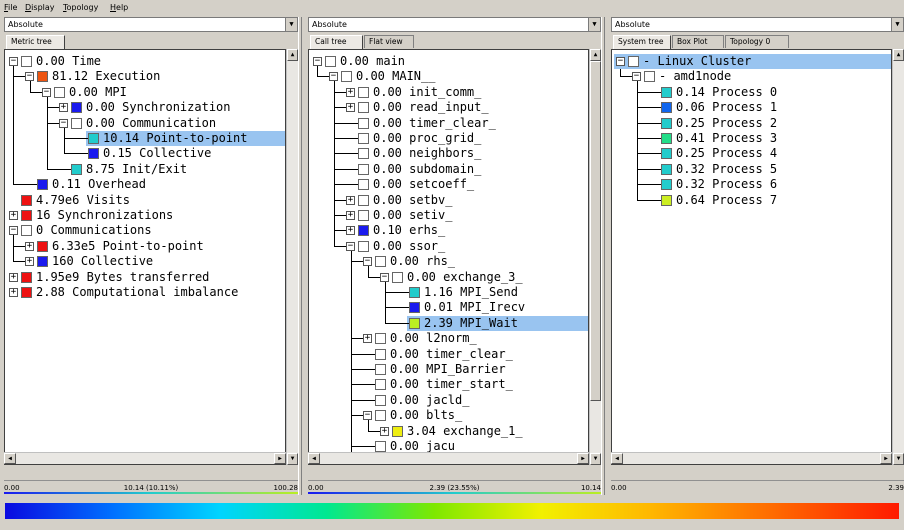  Describe the element at coordinates (336, 42) in the screenshot. I see `tab-call-tree: Call tree` at that location.